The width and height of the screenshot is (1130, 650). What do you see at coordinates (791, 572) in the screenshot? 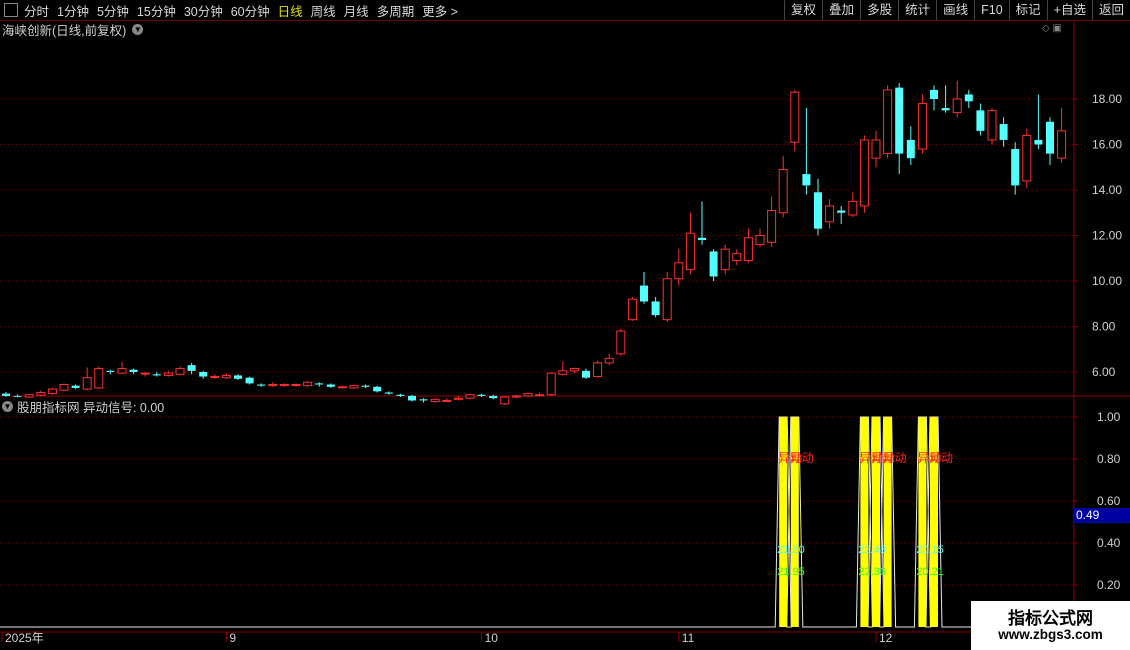
I see `signal-value-green: 21.95` at bounding box center [791, 572].